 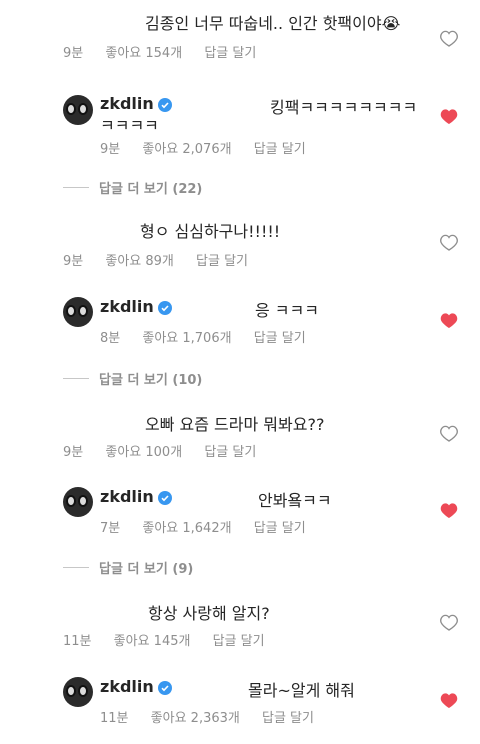 I want to click on reply-text: 응 ㅋㅋㅋ, so click(x=287, y=310).